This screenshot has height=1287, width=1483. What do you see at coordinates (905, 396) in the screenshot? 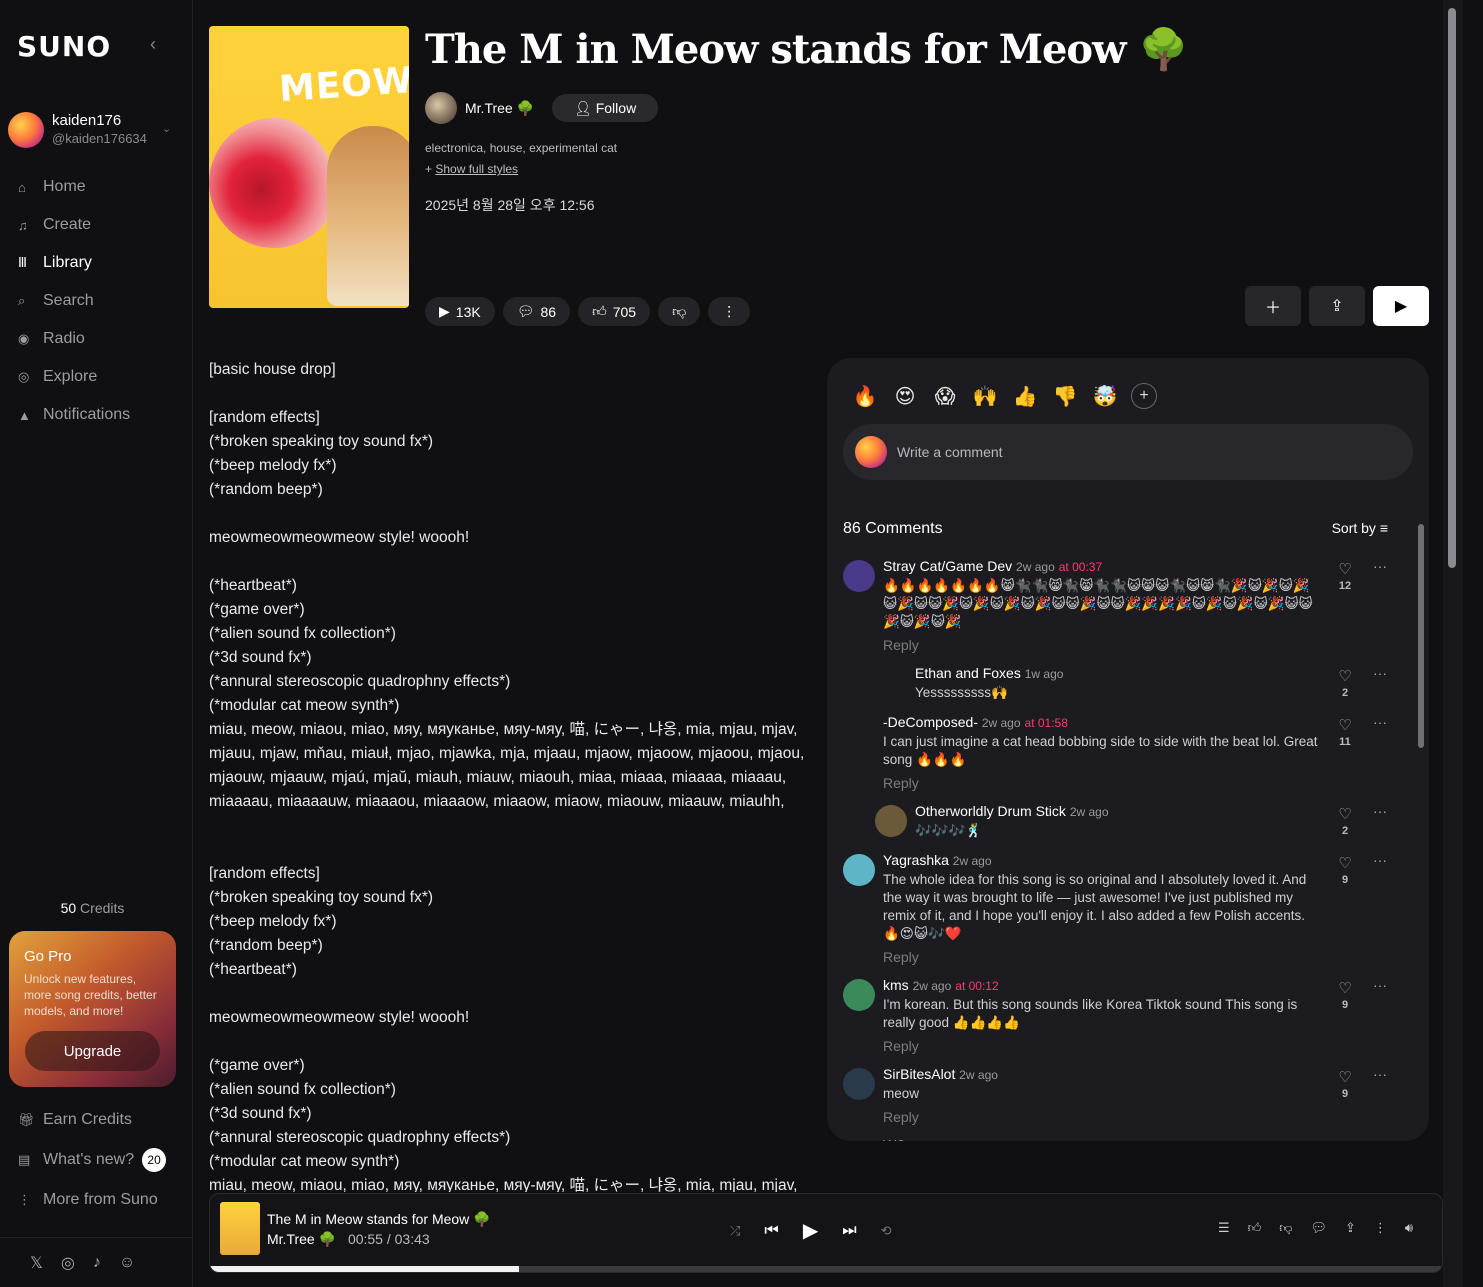
I see `reaction-button: 😍` at bounding box center [905, 396].